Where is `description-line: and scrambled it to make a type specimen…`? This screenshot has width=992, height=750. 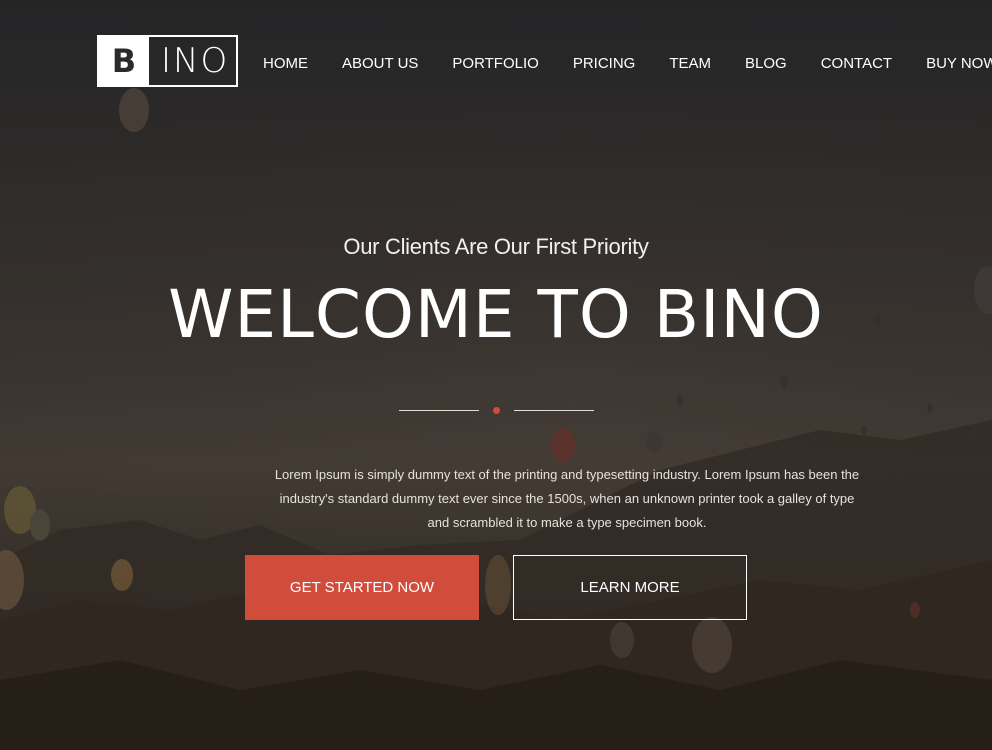 description-line: and scrambled it to make a type specimen… is located at coordinates (567, 522).